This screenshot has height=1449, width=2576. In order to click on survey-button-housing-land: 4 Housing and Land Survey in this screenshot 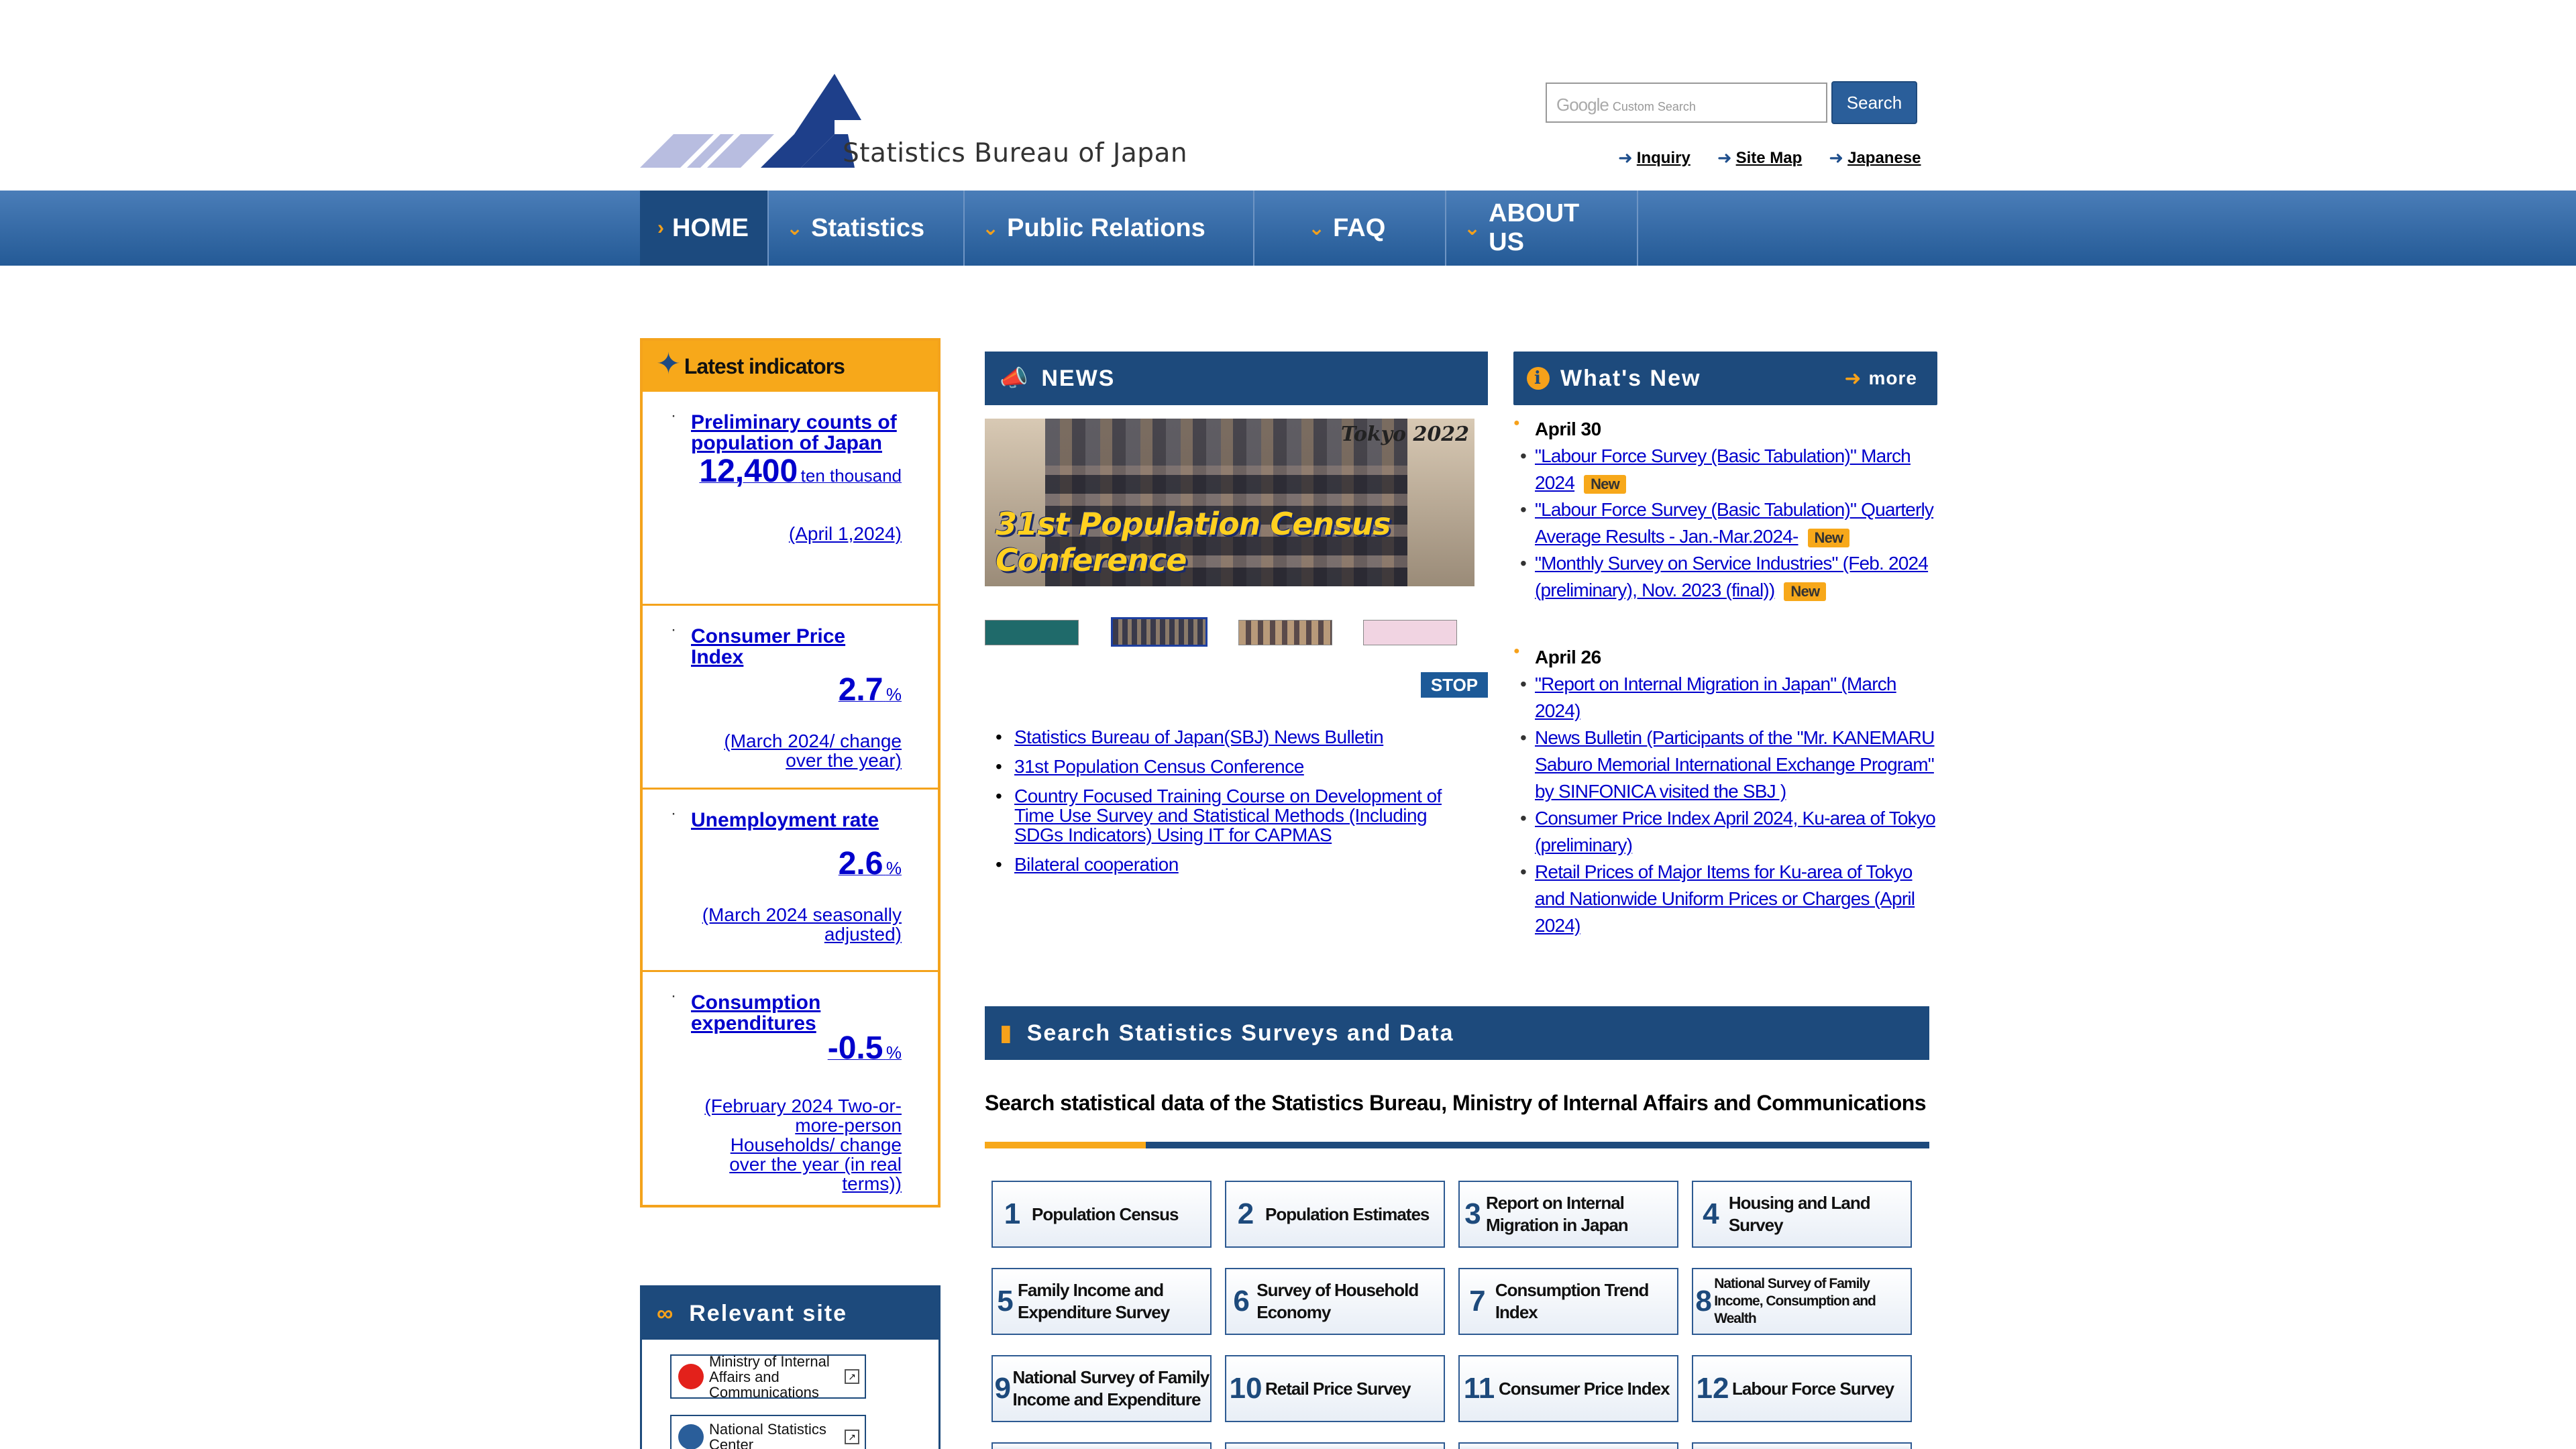, I will do `click(1802, 1214)`.